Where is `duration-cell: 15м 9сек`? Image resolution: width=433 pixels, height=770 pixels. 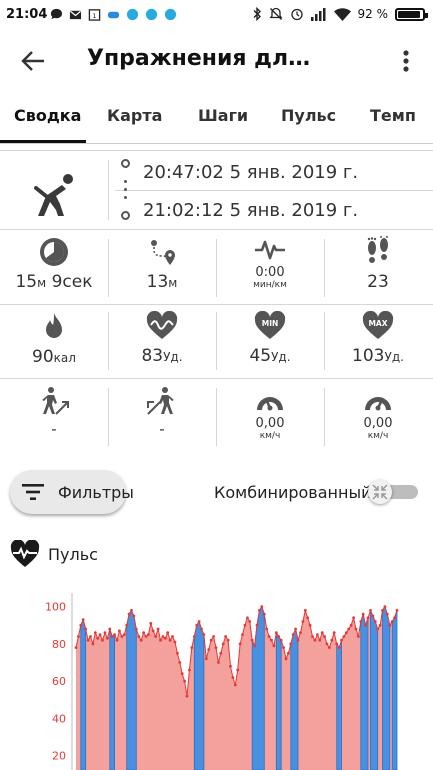 duration-cell: 15м 9сек is located at coordinates (54, 264).